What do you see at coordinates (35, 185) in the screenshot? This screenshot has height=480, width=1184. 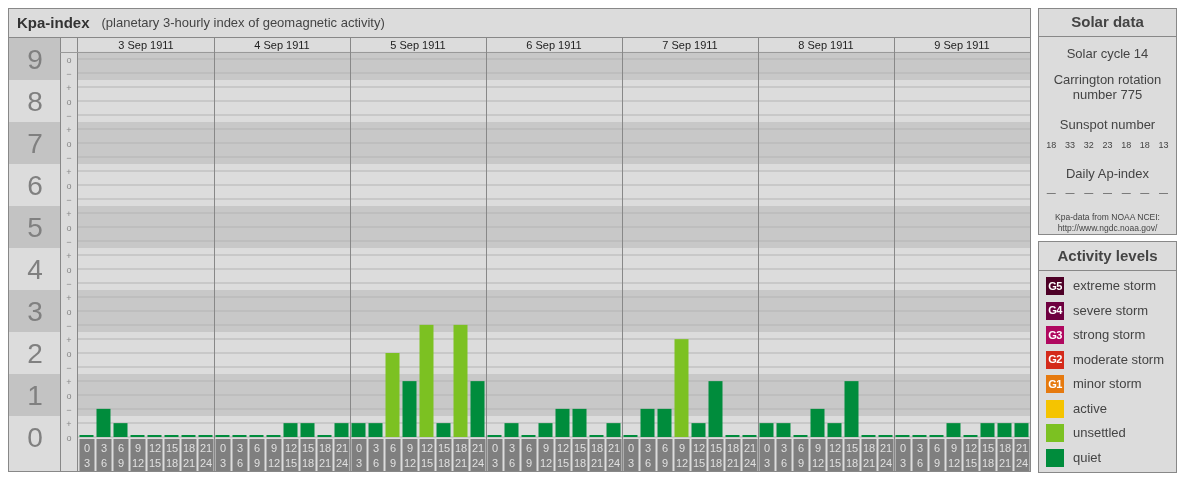 I see `axis-label: 6` at bounding box center [35, 185].